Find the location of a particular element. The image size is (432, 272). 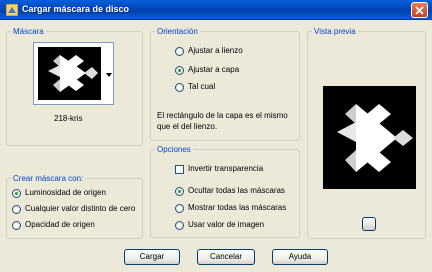

radio-fit-layer: Ajustar a capa is located at coordinates (207, 70).